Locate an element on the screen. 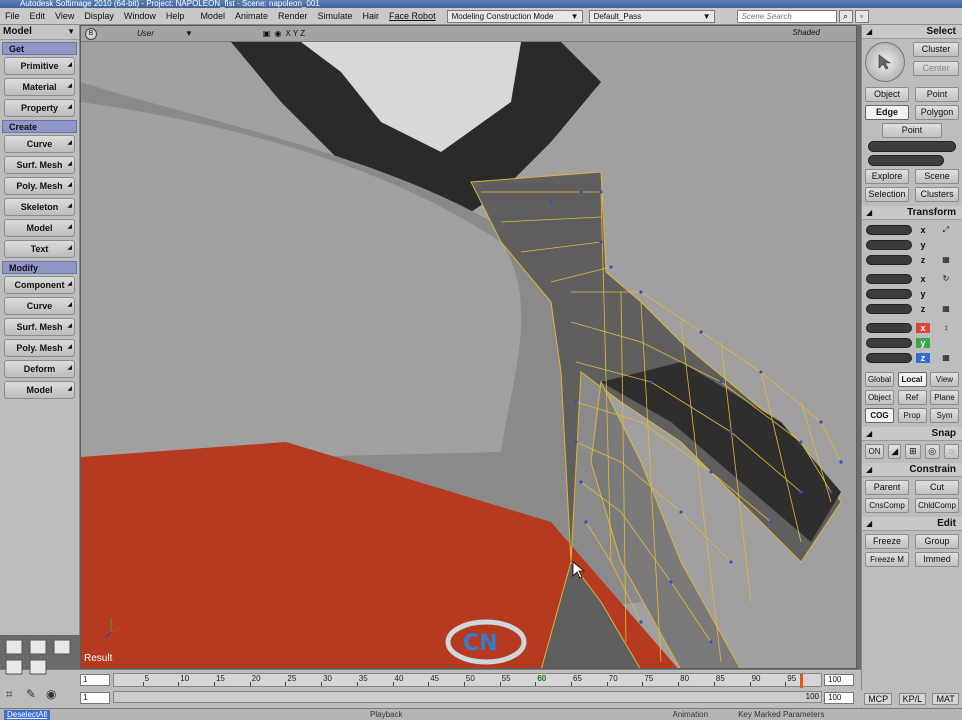  camera-menu: User is located at coordinates (161, 33).